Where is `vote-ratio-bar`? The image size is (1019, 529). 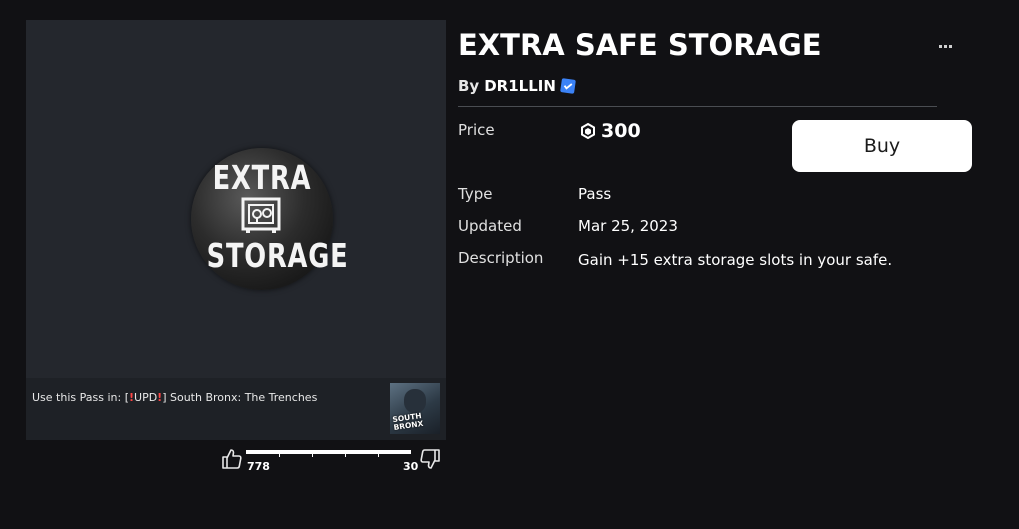
vote-ratio-bar is located at coordinates (328, 453).